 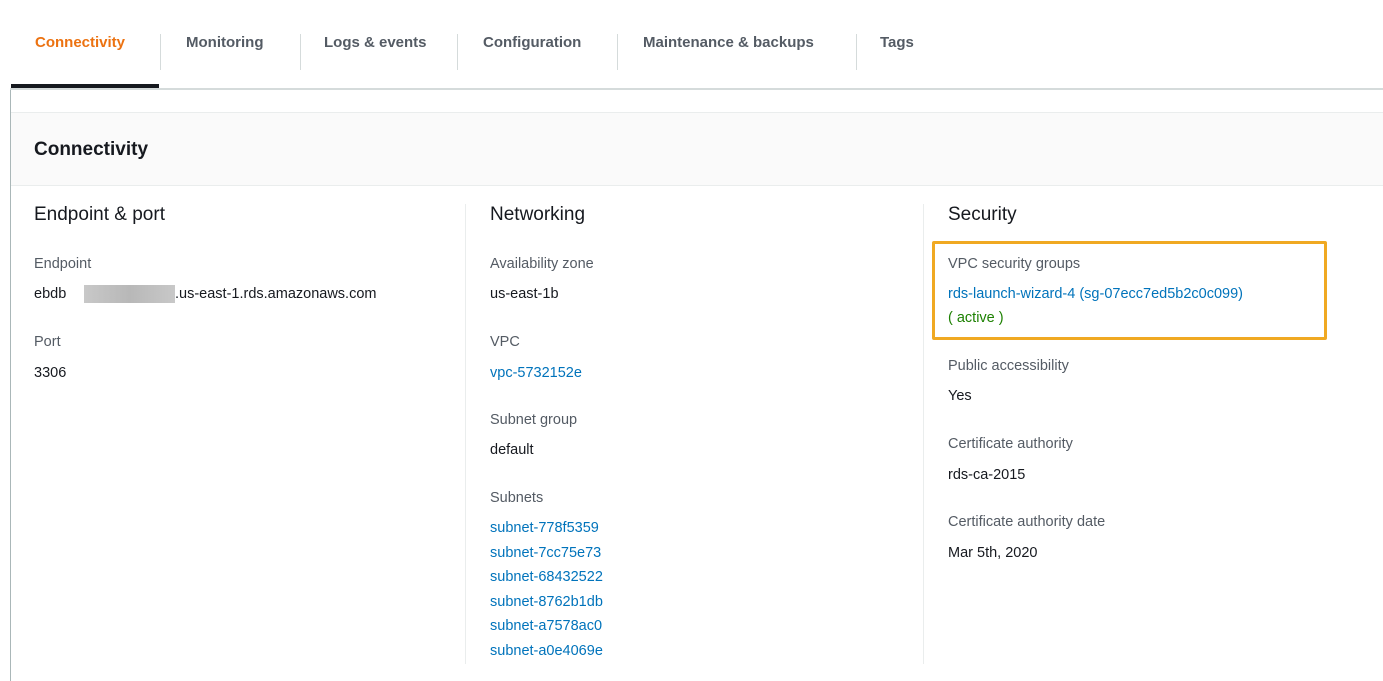 What do you see at coordinates (982, 214) in the screenshot?
I see `security-heading: Security` at bounding box center [982, 214].